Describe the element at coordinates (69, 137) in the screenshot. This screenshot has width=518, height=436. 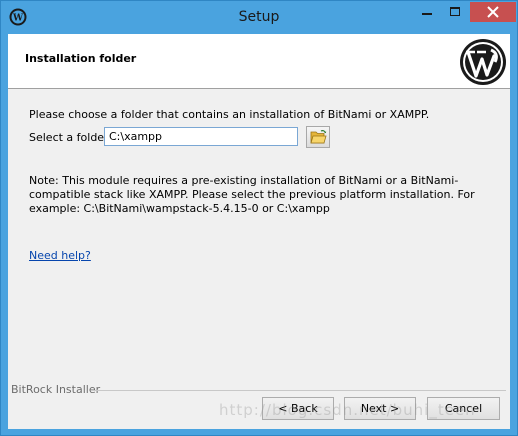
I see `folder-label: Select a folder` at that location.